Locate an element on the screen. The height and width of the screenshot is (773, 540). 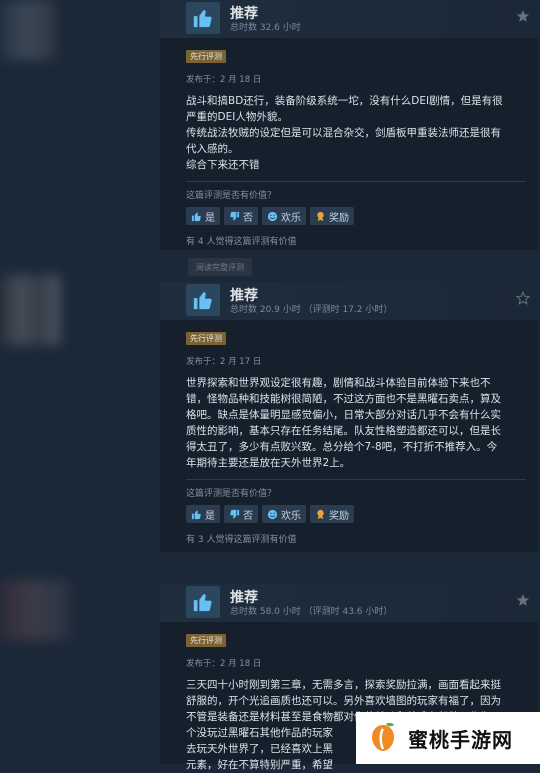
helpful-count: 有 4 人觉得这篇评测有价值 is located at coordinates (241, 242).